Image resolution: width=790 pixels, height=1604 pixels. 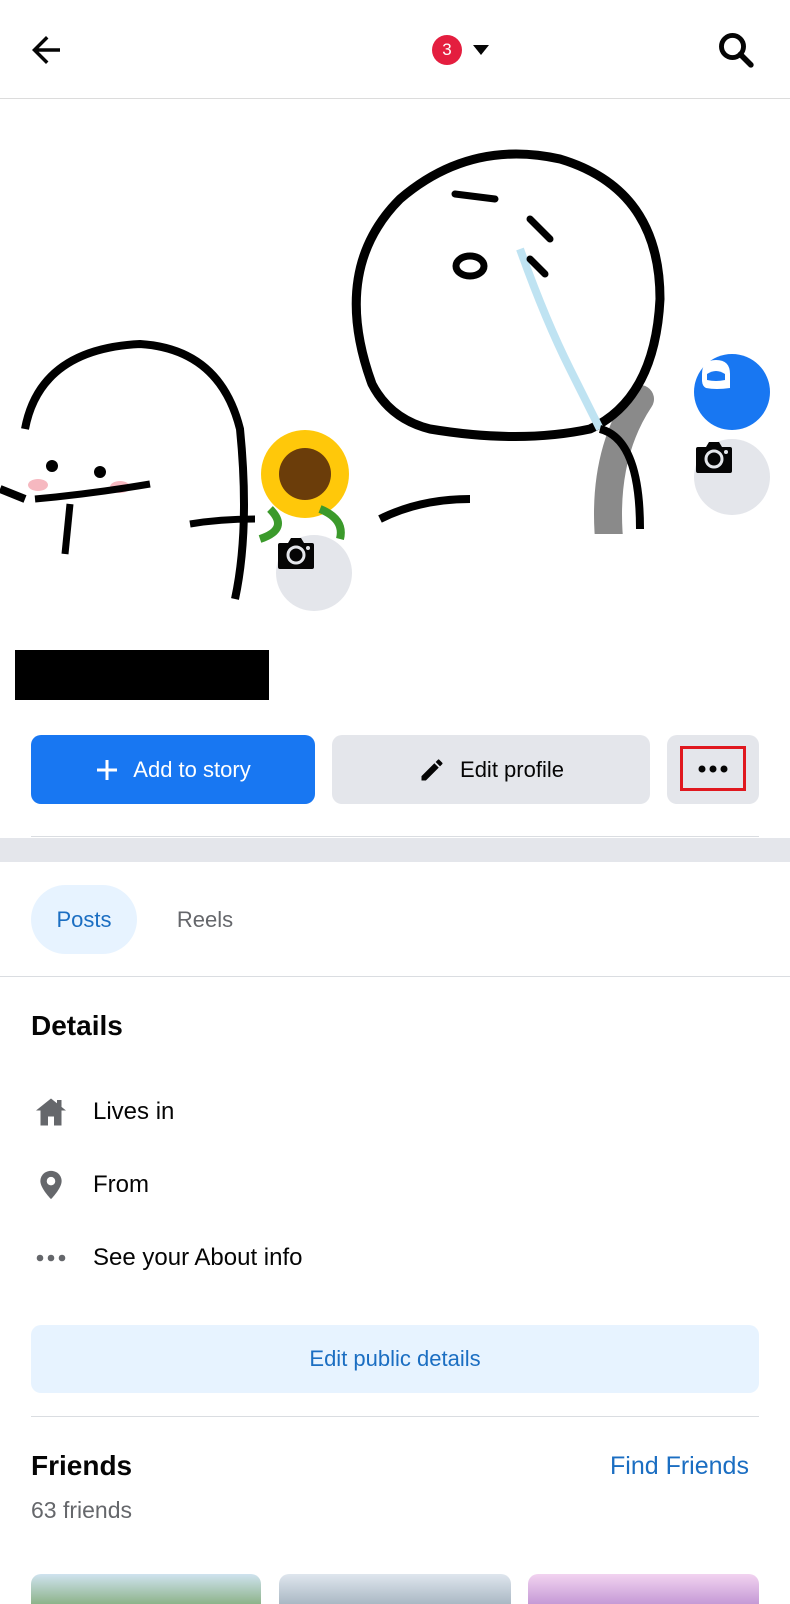 I want to click on avatar-icon, so click(x=716, y=374).